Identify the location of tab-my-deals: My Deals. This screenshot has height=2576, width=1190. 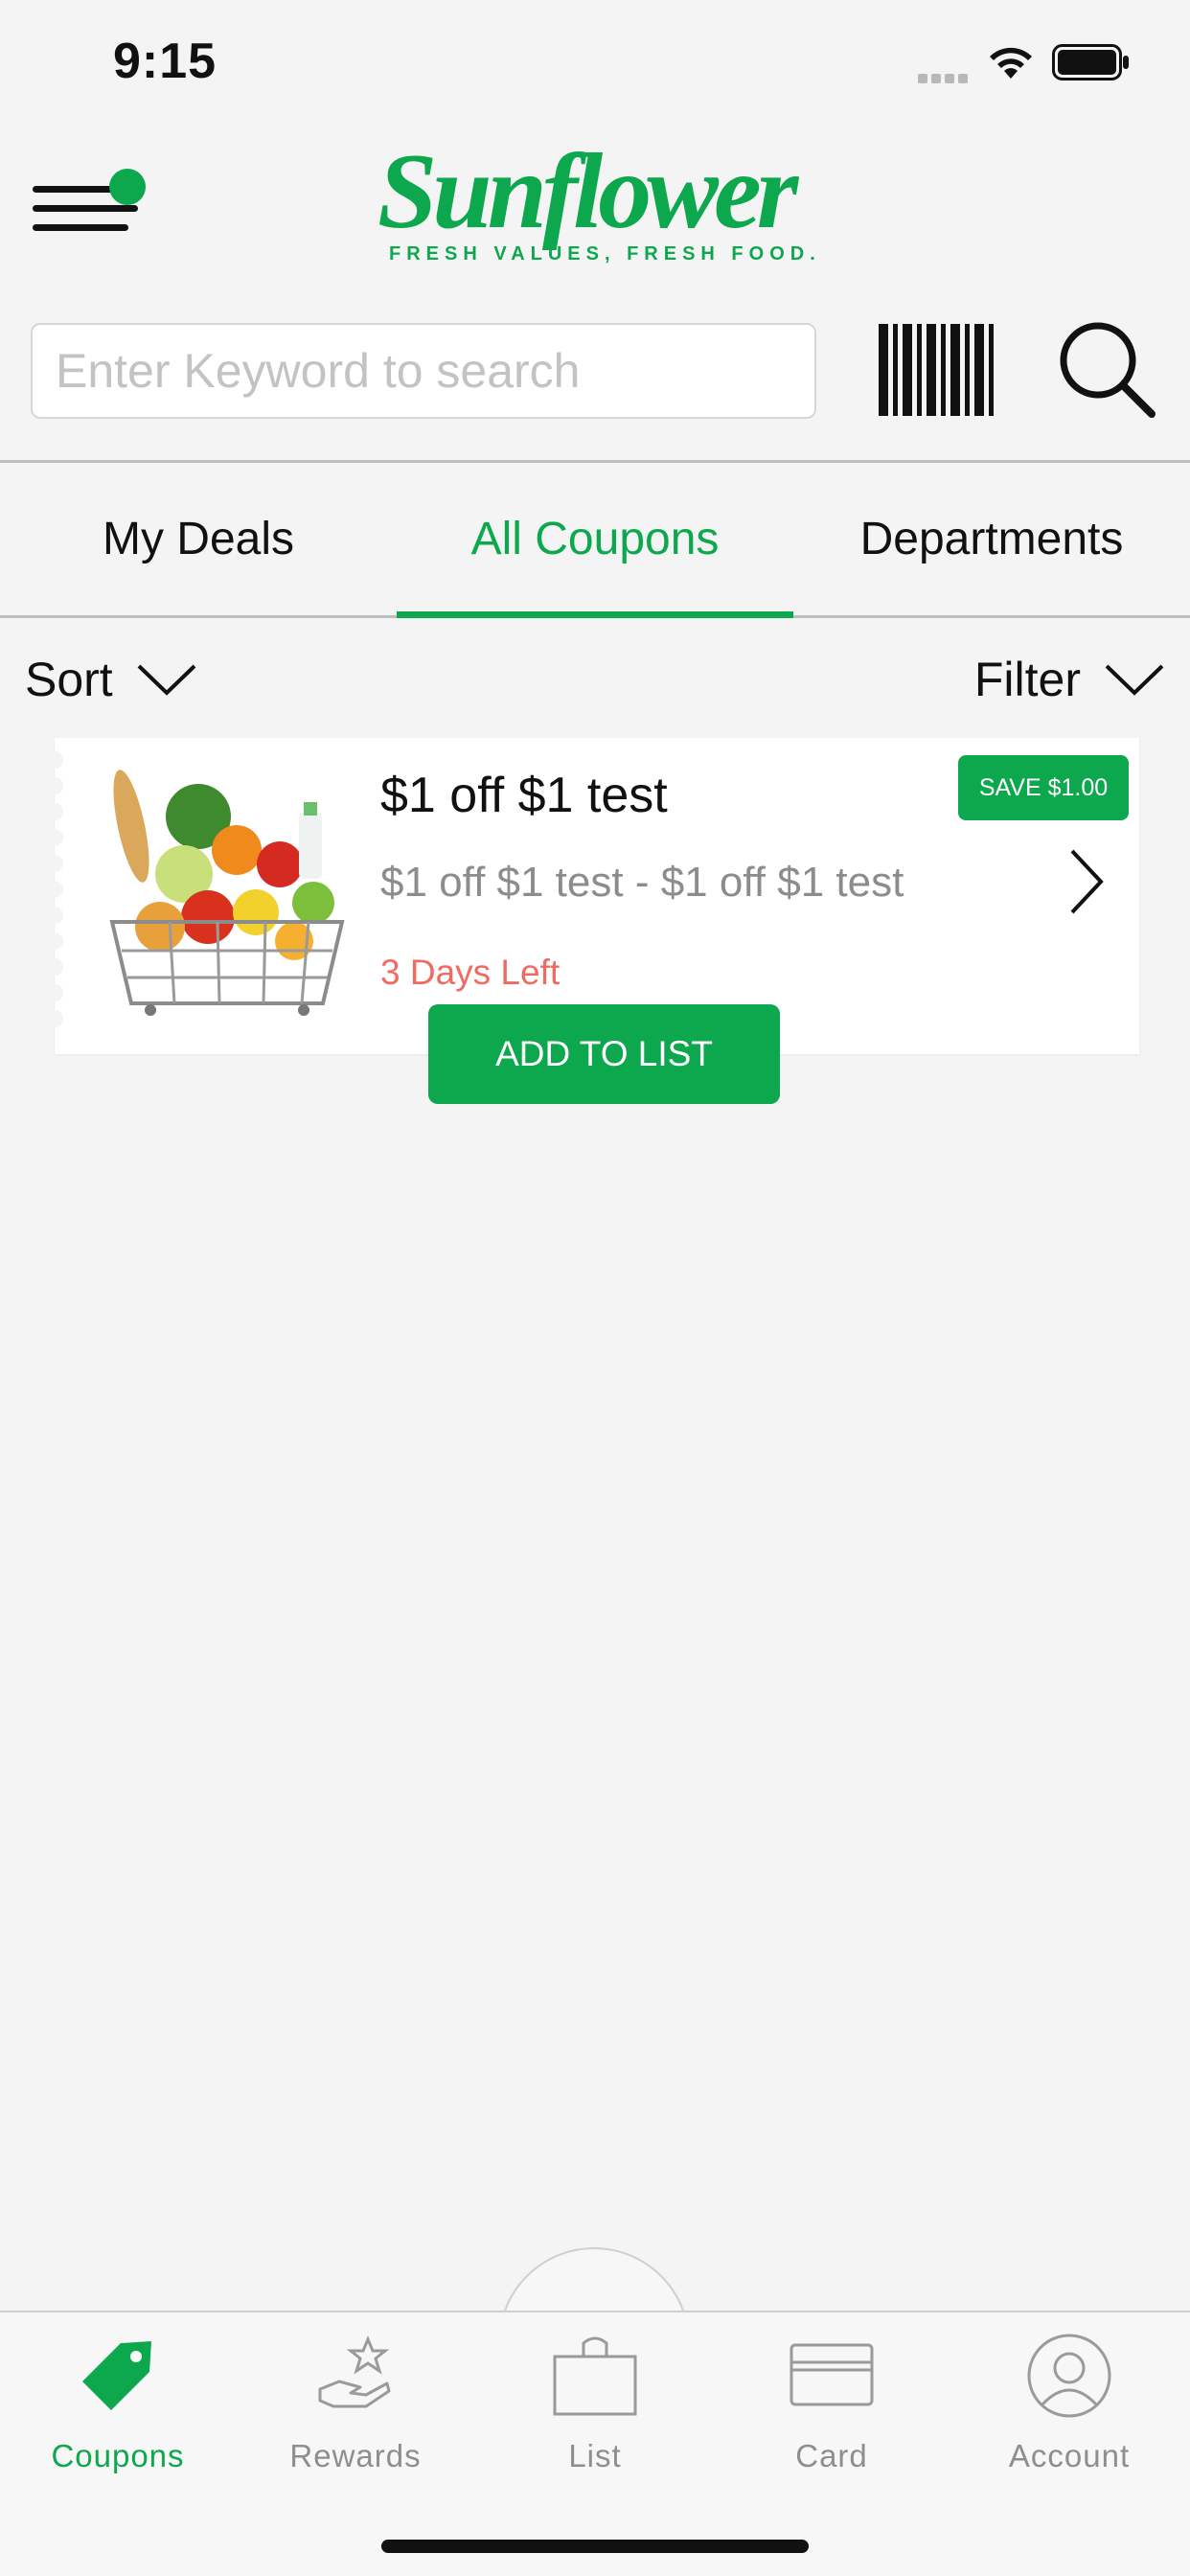
(199, 539).